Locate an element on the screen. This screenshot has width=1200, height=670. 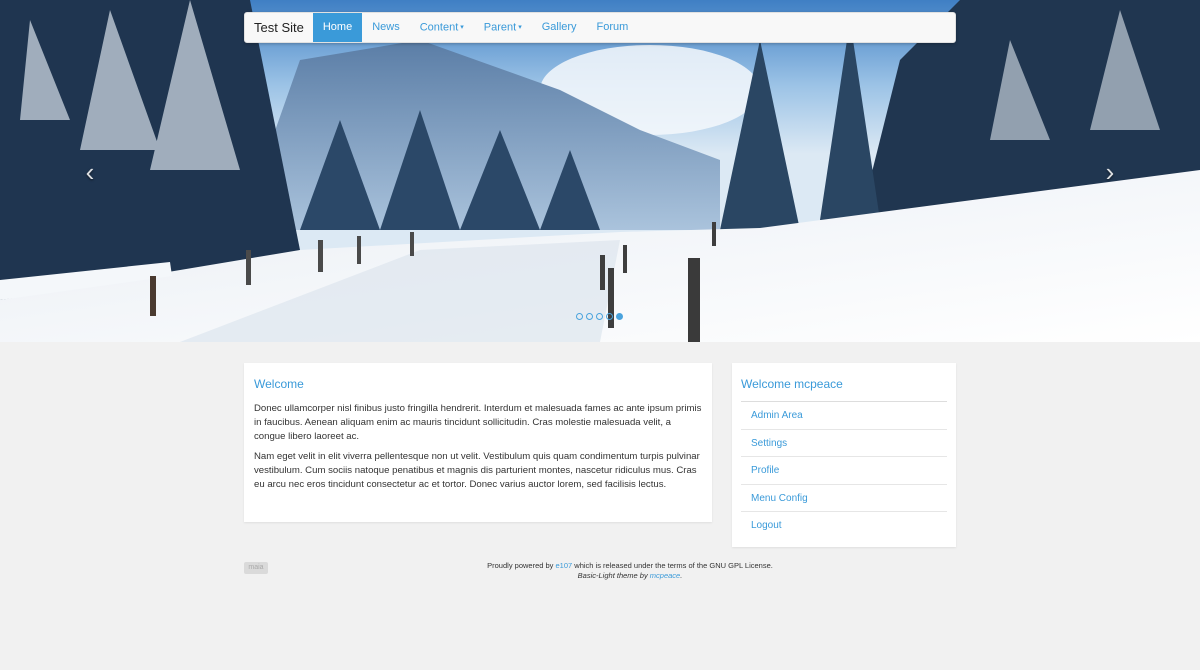
user-menu-item-admin-area: Admin Area is located at coordinates (844, 416).